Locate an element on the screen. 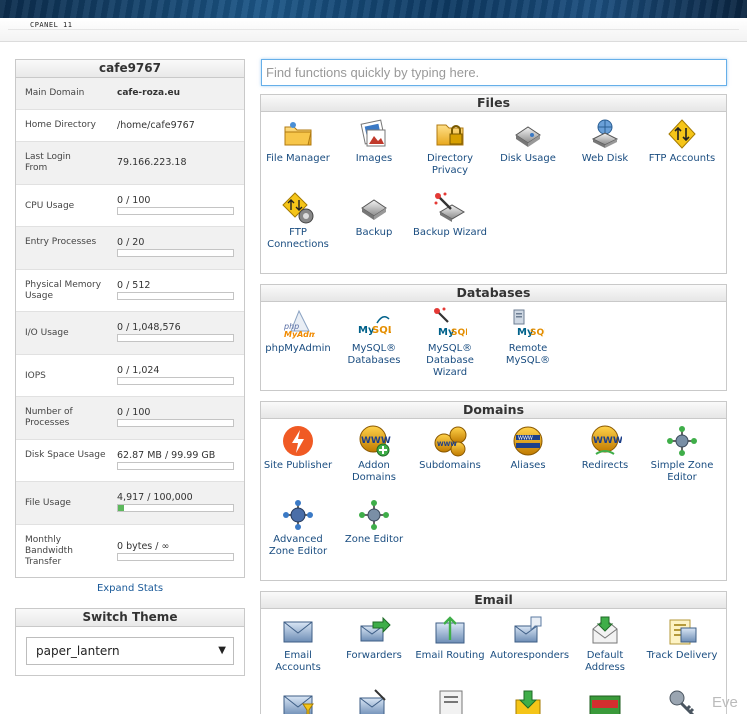  stat-label: Disk Space Usage is located at coordinates (65, 455).